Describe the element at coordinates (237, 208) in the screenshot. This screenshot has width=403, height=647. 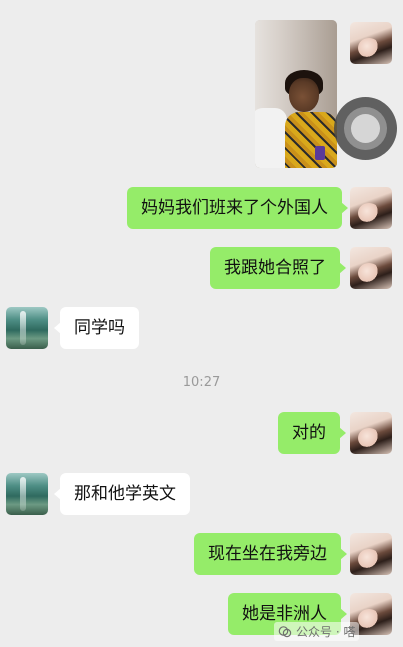
I see `my-message-bubble: 妈妈我们班来了个外国人` at that location.